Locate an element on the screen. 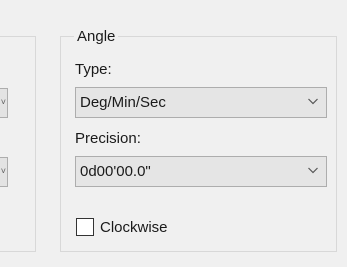 This screenshot has height=267, width=347. type-dropdown: Deg/Min/Sec is located at coordinates (201, 102).